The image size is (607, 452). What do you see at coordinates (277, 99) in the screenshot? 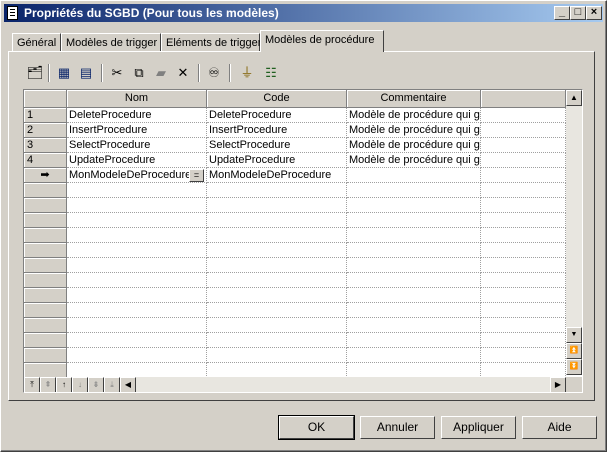
I see `column-header-code: Code` at bounding box center [277, 99].